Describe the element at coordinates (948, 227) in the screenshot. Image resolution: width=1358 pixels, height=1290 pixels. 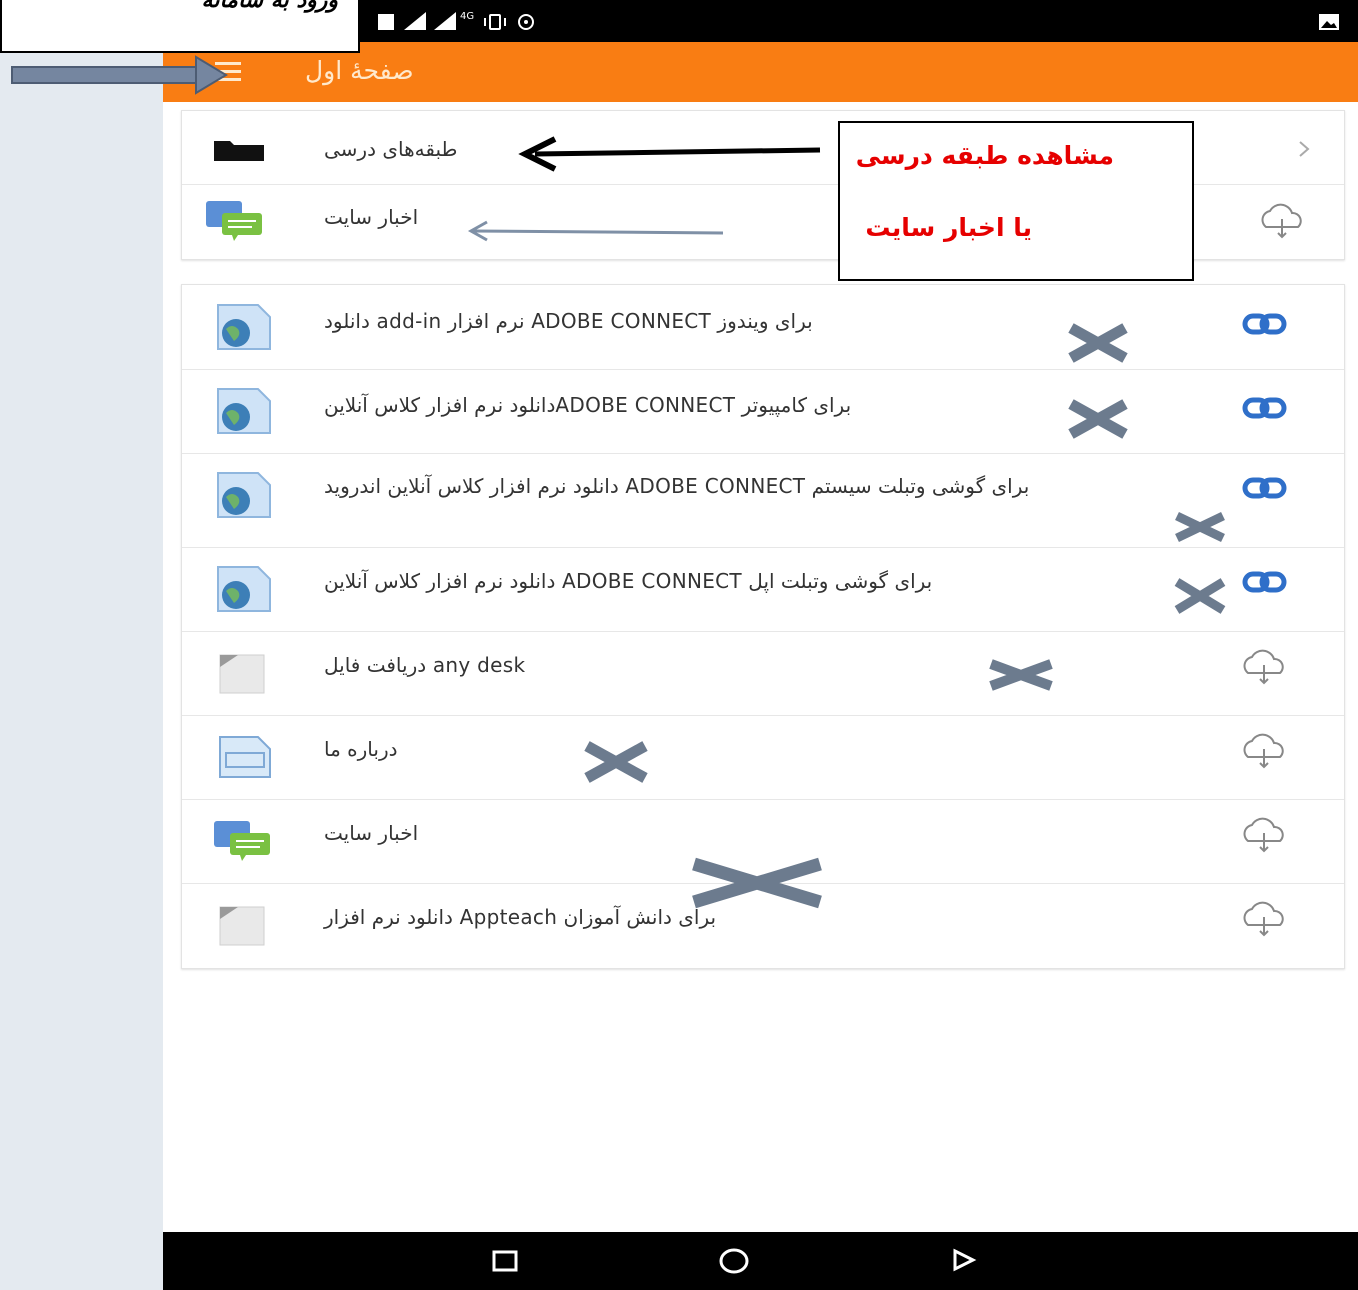
I see `annotation-callout-line2: یا اخبار سایت` at that location.